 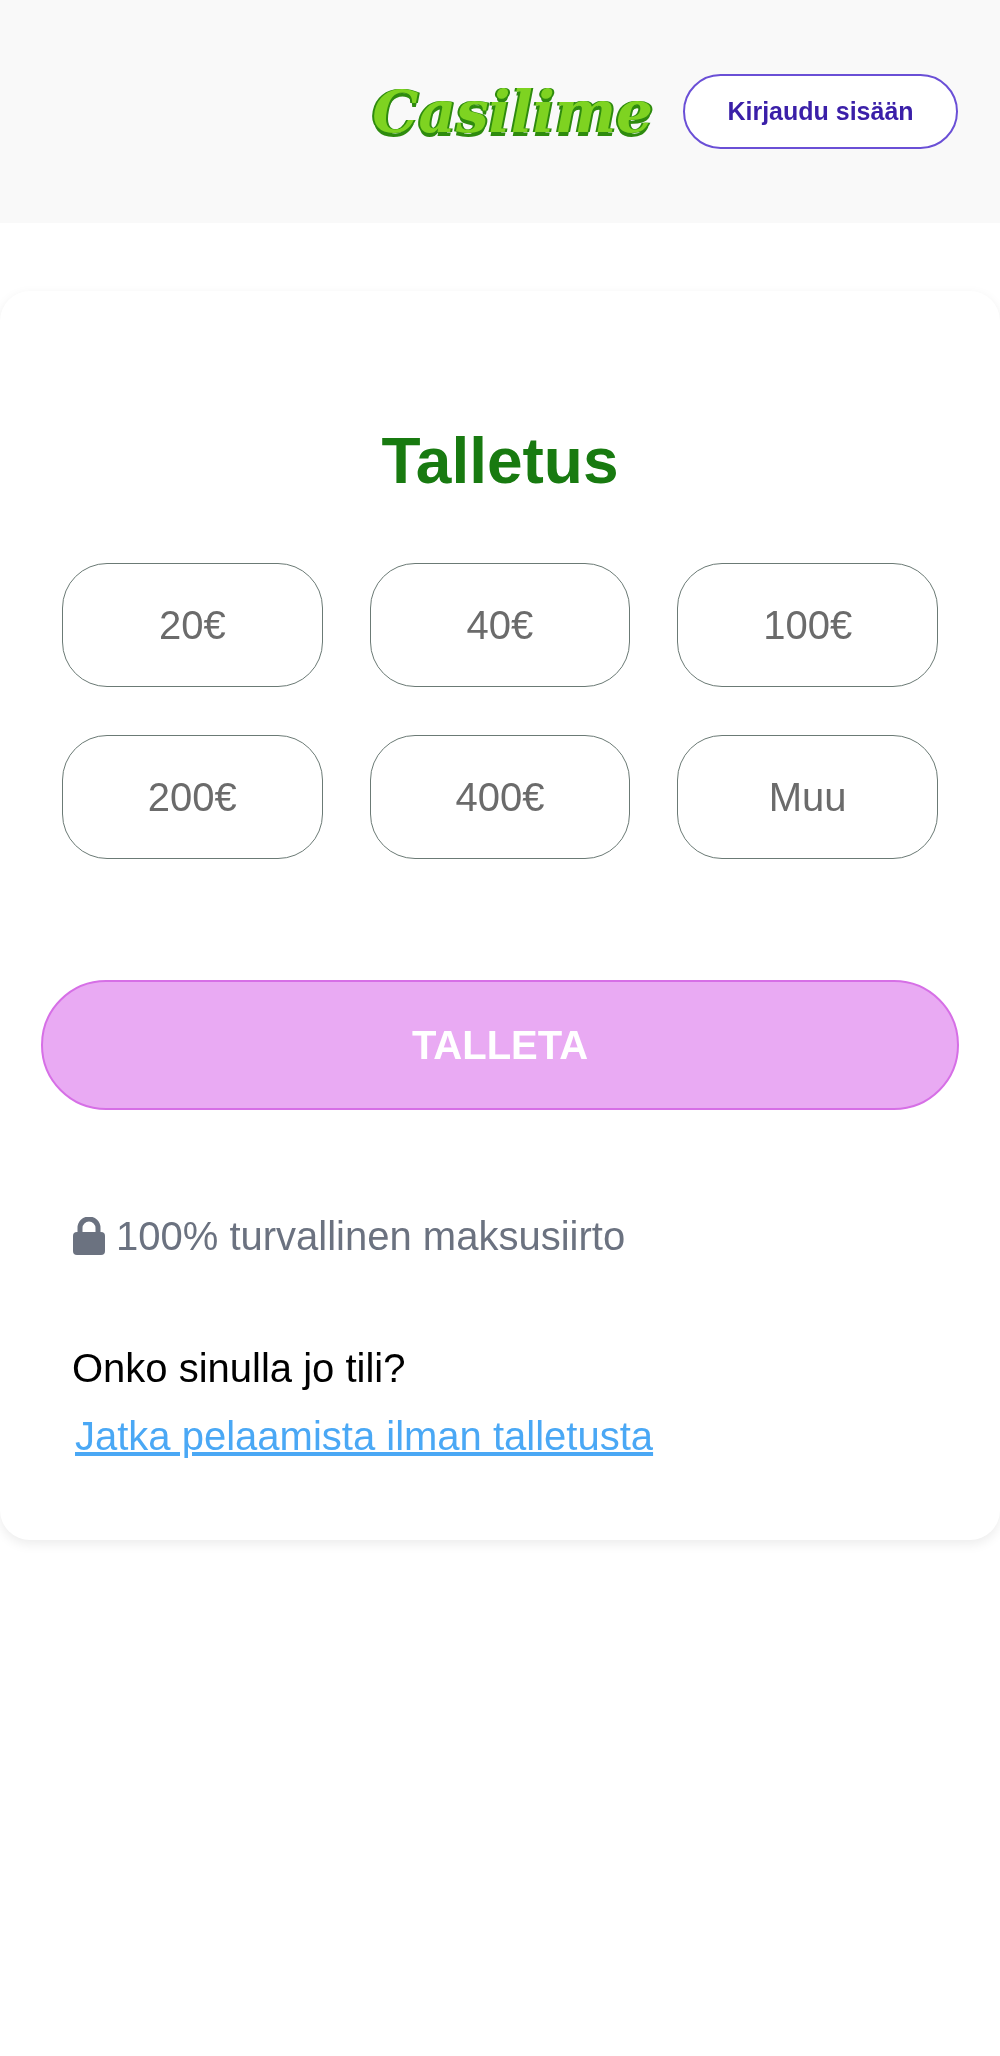 What do you see at coordinates (239, 1368) in the screenshot?
I see `account-question: Onko sinulla jo tili?` at bounding box center [239, 1368].